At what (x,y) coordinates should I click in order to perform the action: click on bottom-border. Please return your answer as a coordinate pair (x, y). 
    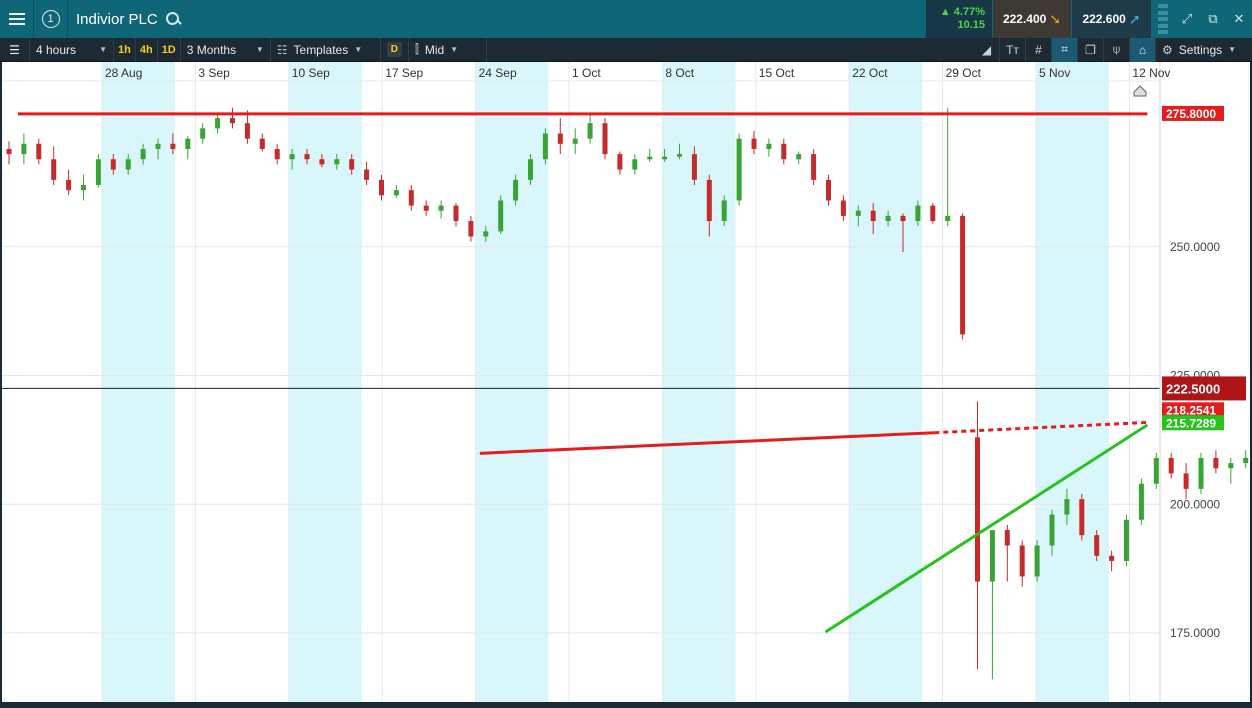
    Looking at the image, I should click on (626, 705).